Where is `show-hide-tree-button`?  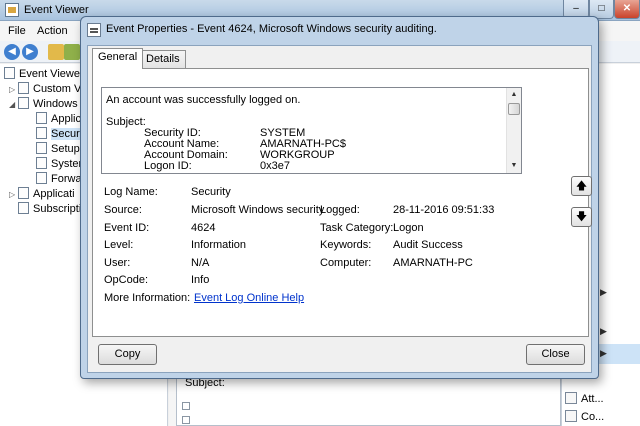 show-hide-tree-button is located at coordinates (72, 52).